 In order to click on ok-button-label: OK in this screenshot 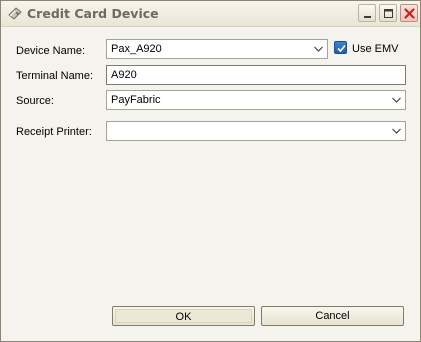, I will do `click(183, 316)`.